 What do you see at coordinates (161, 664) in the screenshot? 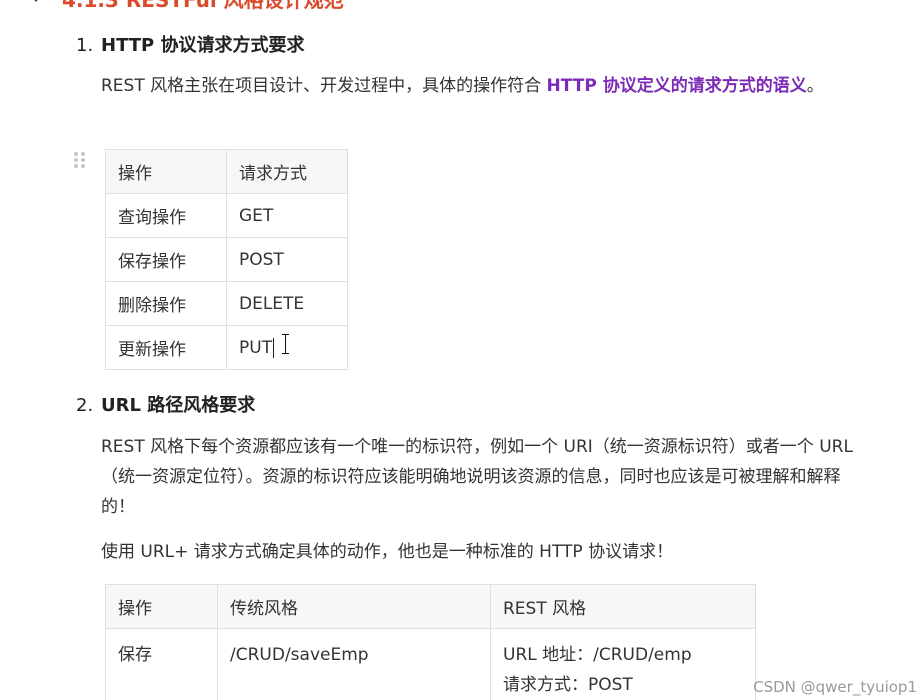
I see `table-cell: 保存` at bounding box center [161, 664].